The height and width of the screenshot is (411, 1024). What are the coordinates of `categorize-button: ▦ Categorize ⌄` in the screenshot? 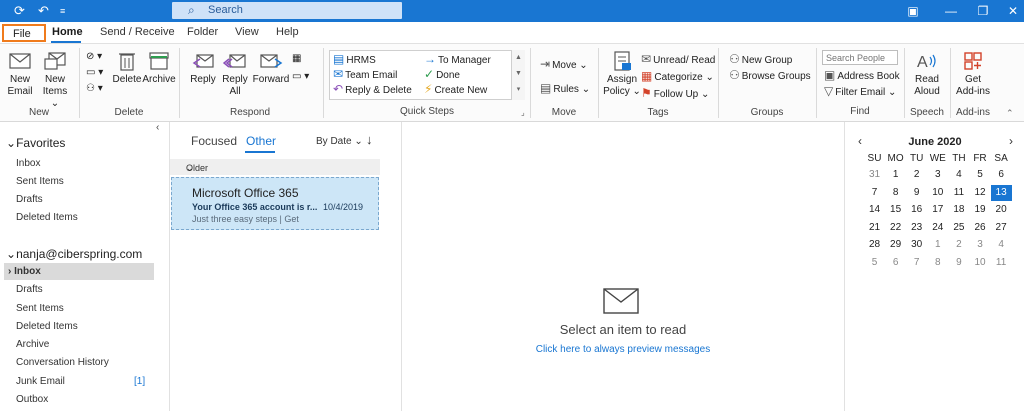 It's located at (677, 77).